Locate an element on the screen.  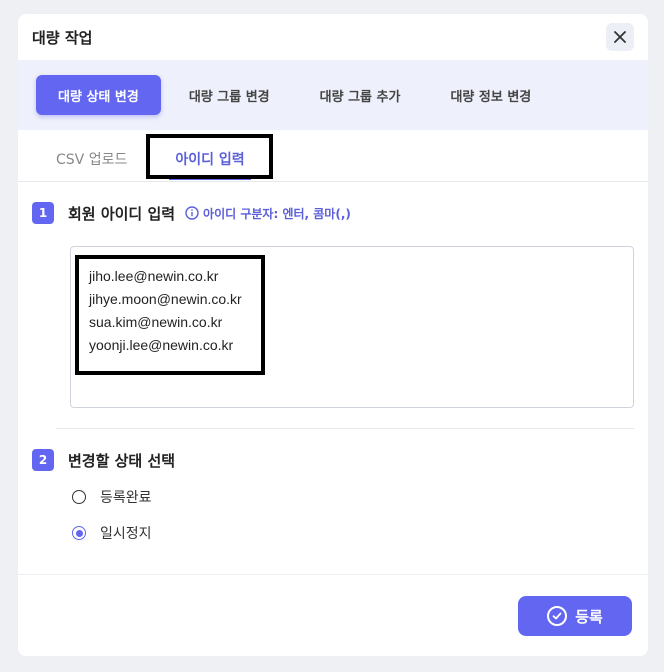
member-id-line: sua.kim@newin.co.kr is located at coordinates (156, 322).